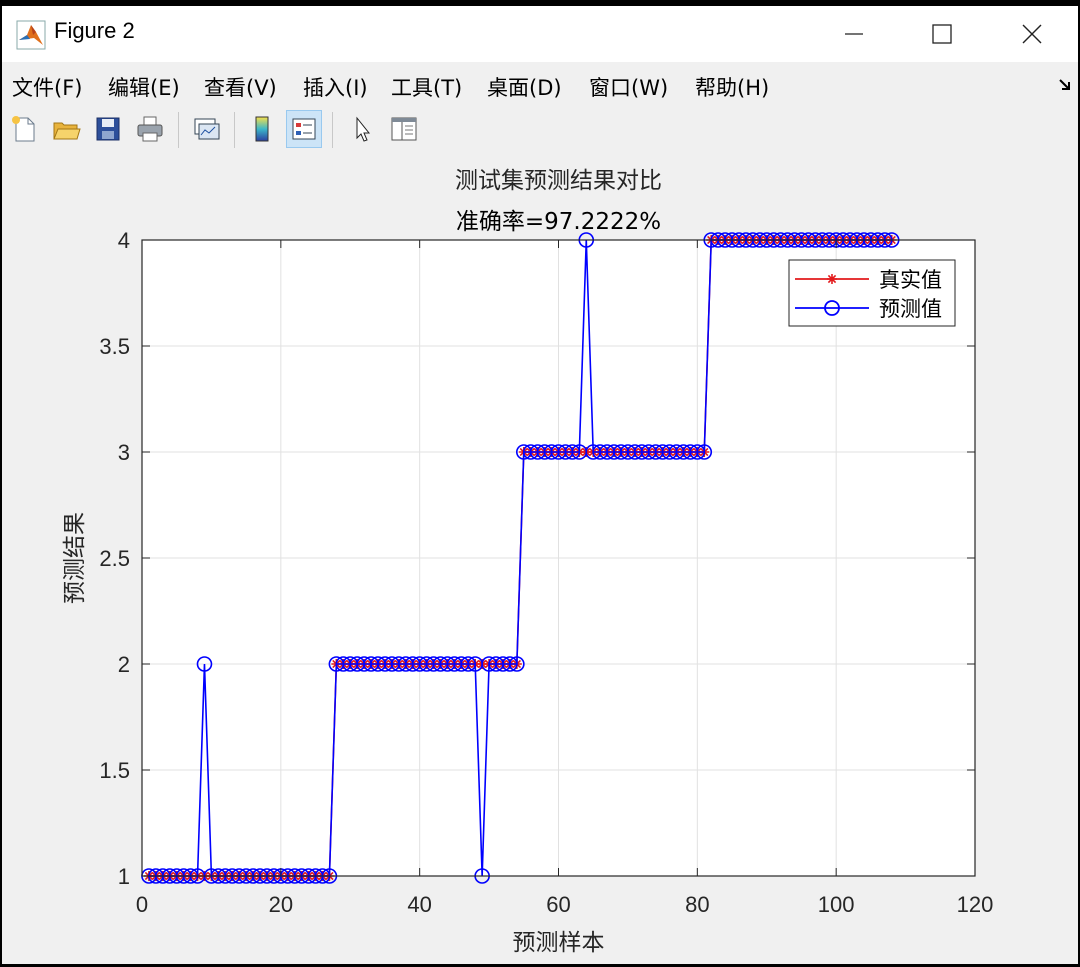 The image size is (1080, 967). What do you see at coordinates (114, 346) in the screenshot?
I see `y-tick-label: 3.5` at bounding box center [114, 346].